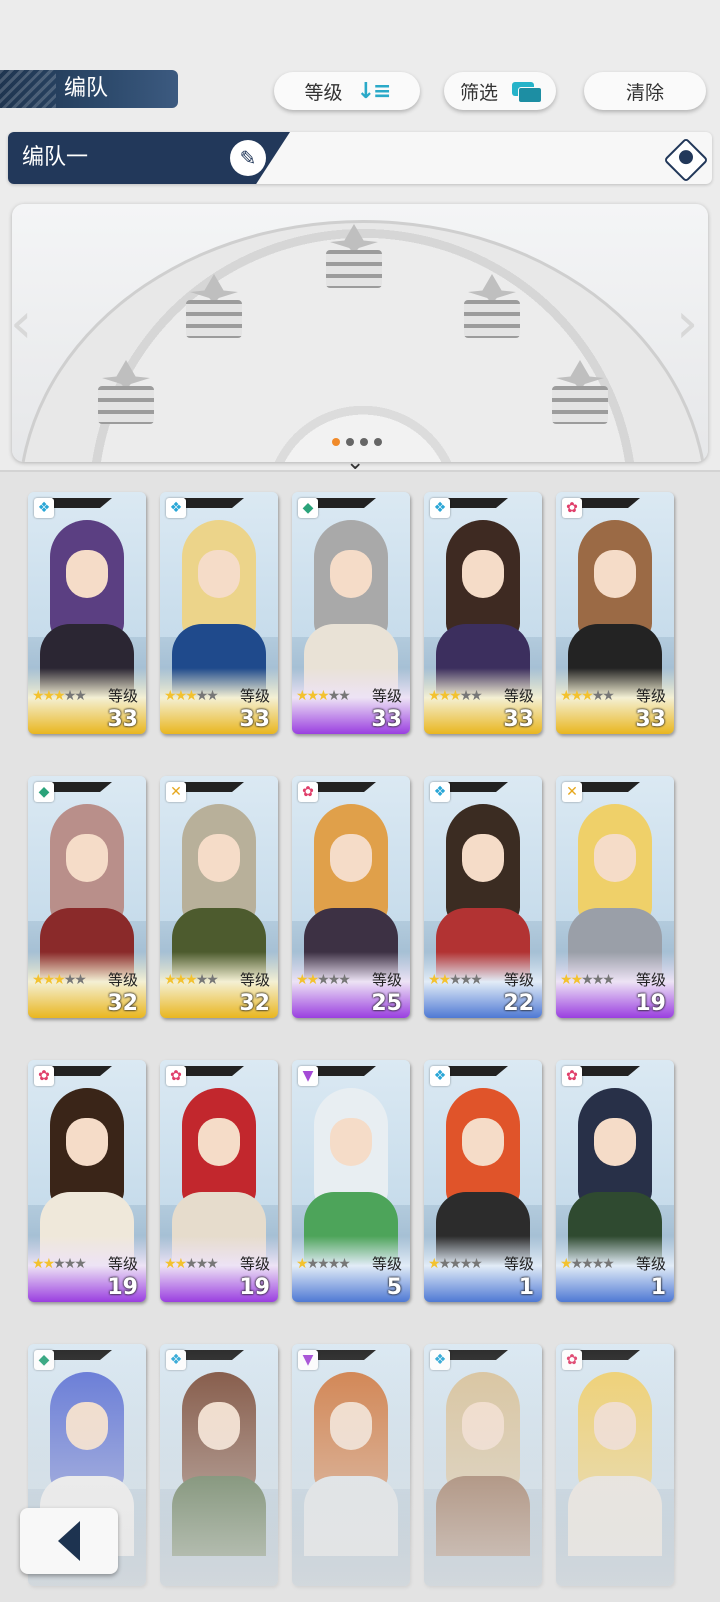 This screenshot has width=720, height=1602. What do you see at coordinates (219, 897) in the screenshot?
I see `character-card: ✕ ★★★★★ 等级 32` at bounding box center [219, 897].